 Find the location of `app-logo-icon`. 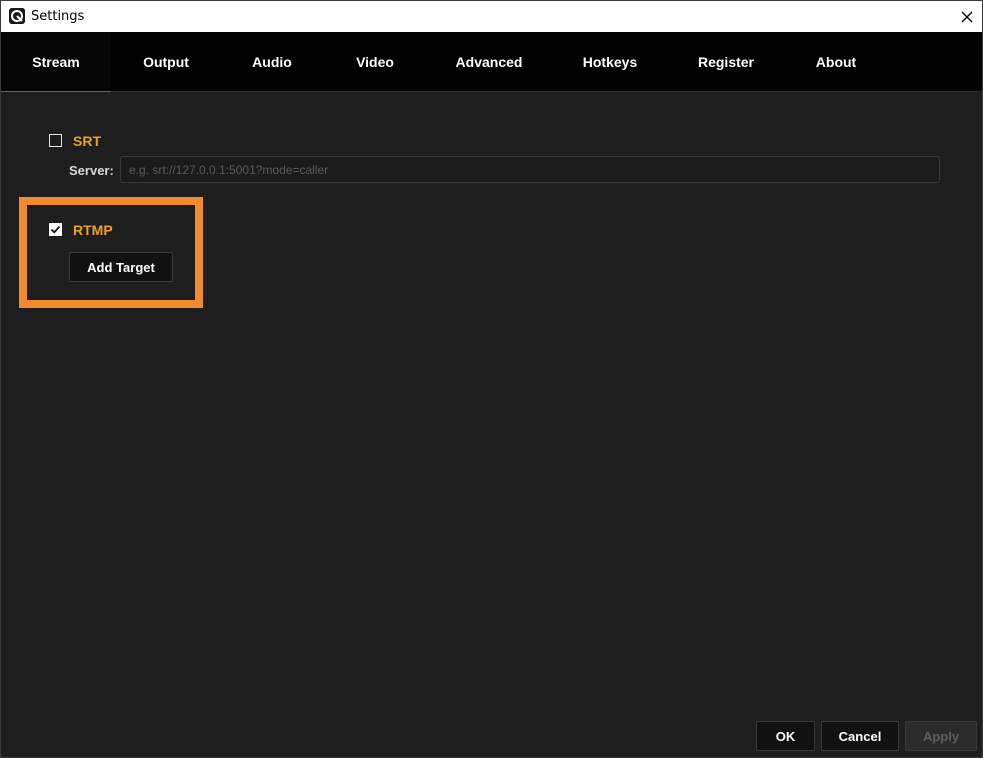

app-logo-icon is located at coordinates (17, 16).